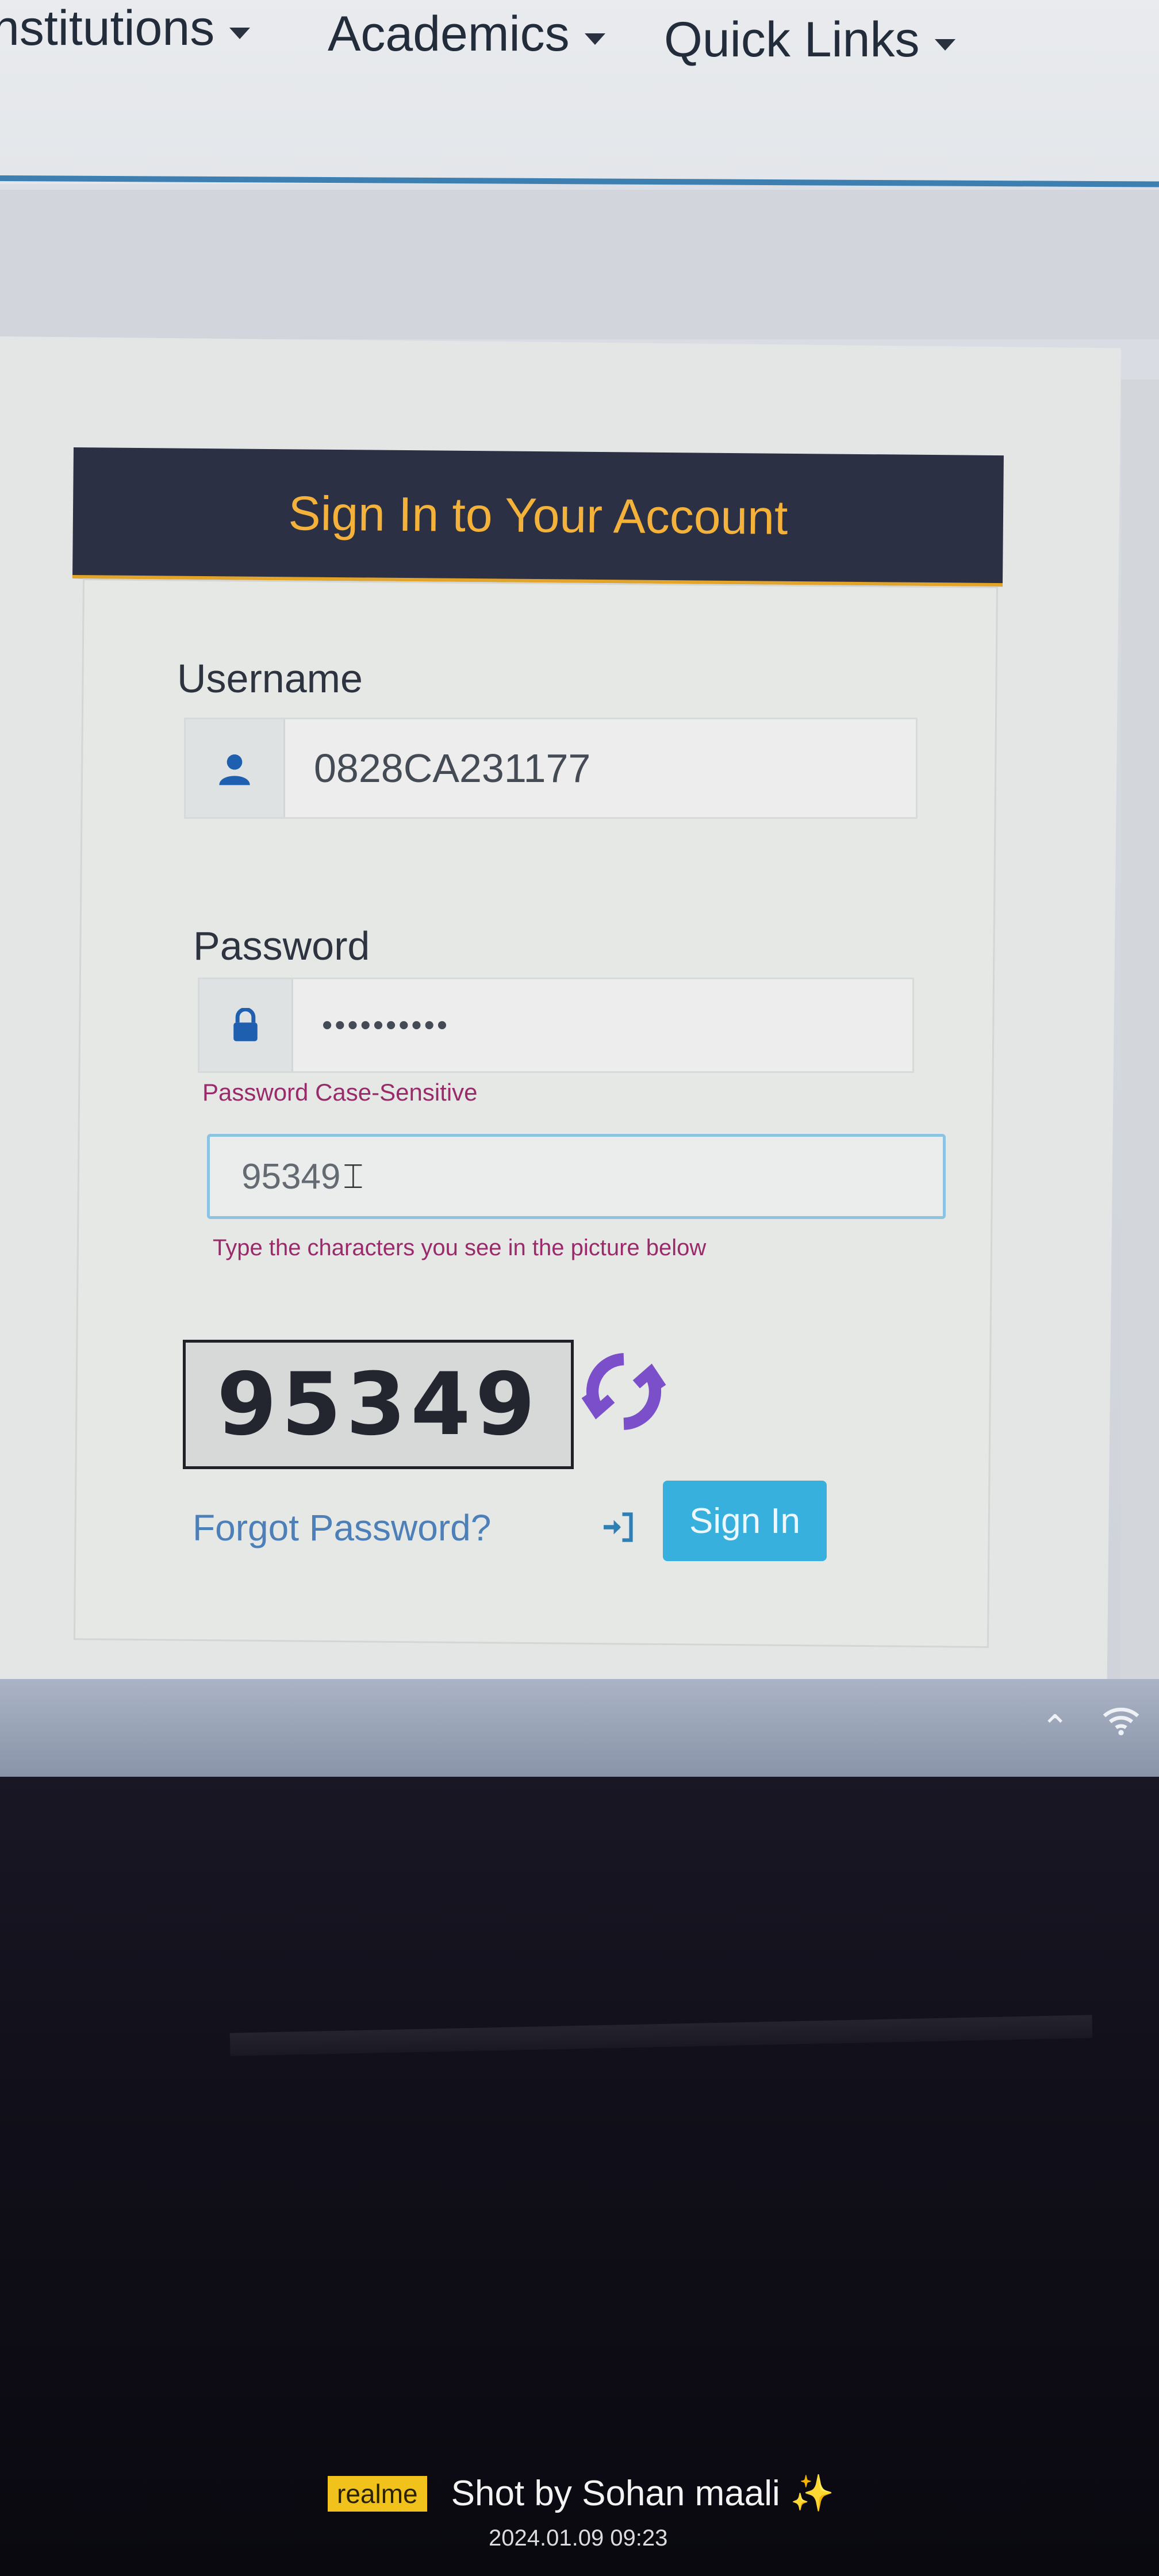 Image resolution: width=1159 pixels, height=2576 pixels. I want to click on nav-institutions-label: nstitutions, so click(107, 28).